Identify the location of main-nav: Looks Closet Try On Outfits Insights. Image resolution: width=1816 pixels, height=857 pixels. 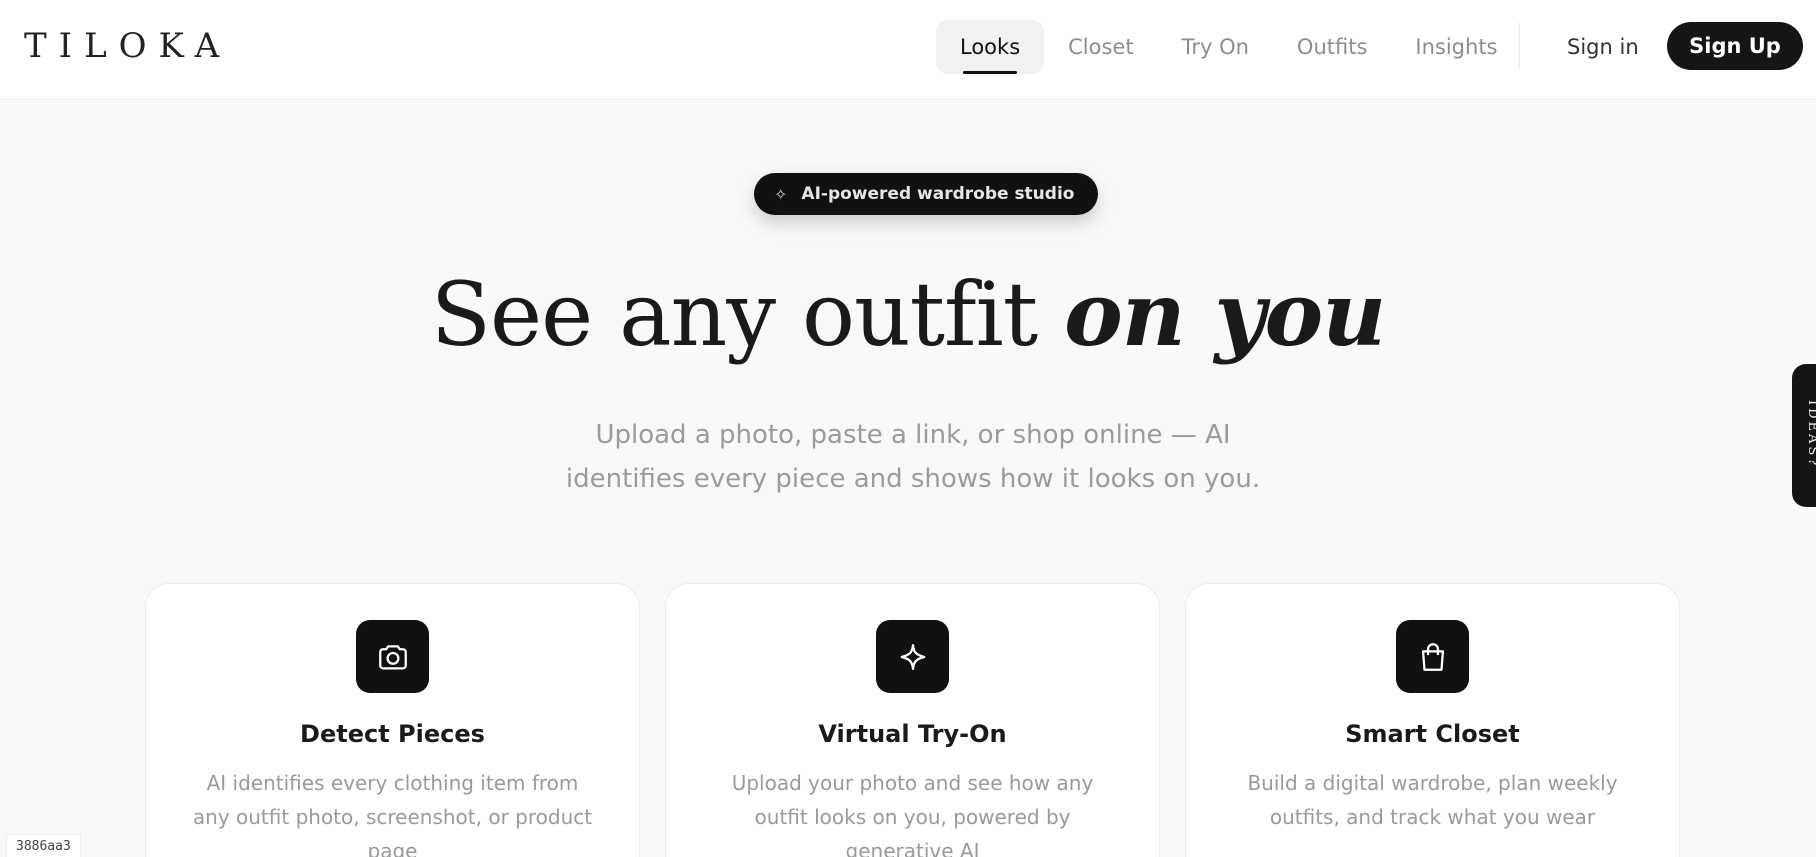
(1229, 47).